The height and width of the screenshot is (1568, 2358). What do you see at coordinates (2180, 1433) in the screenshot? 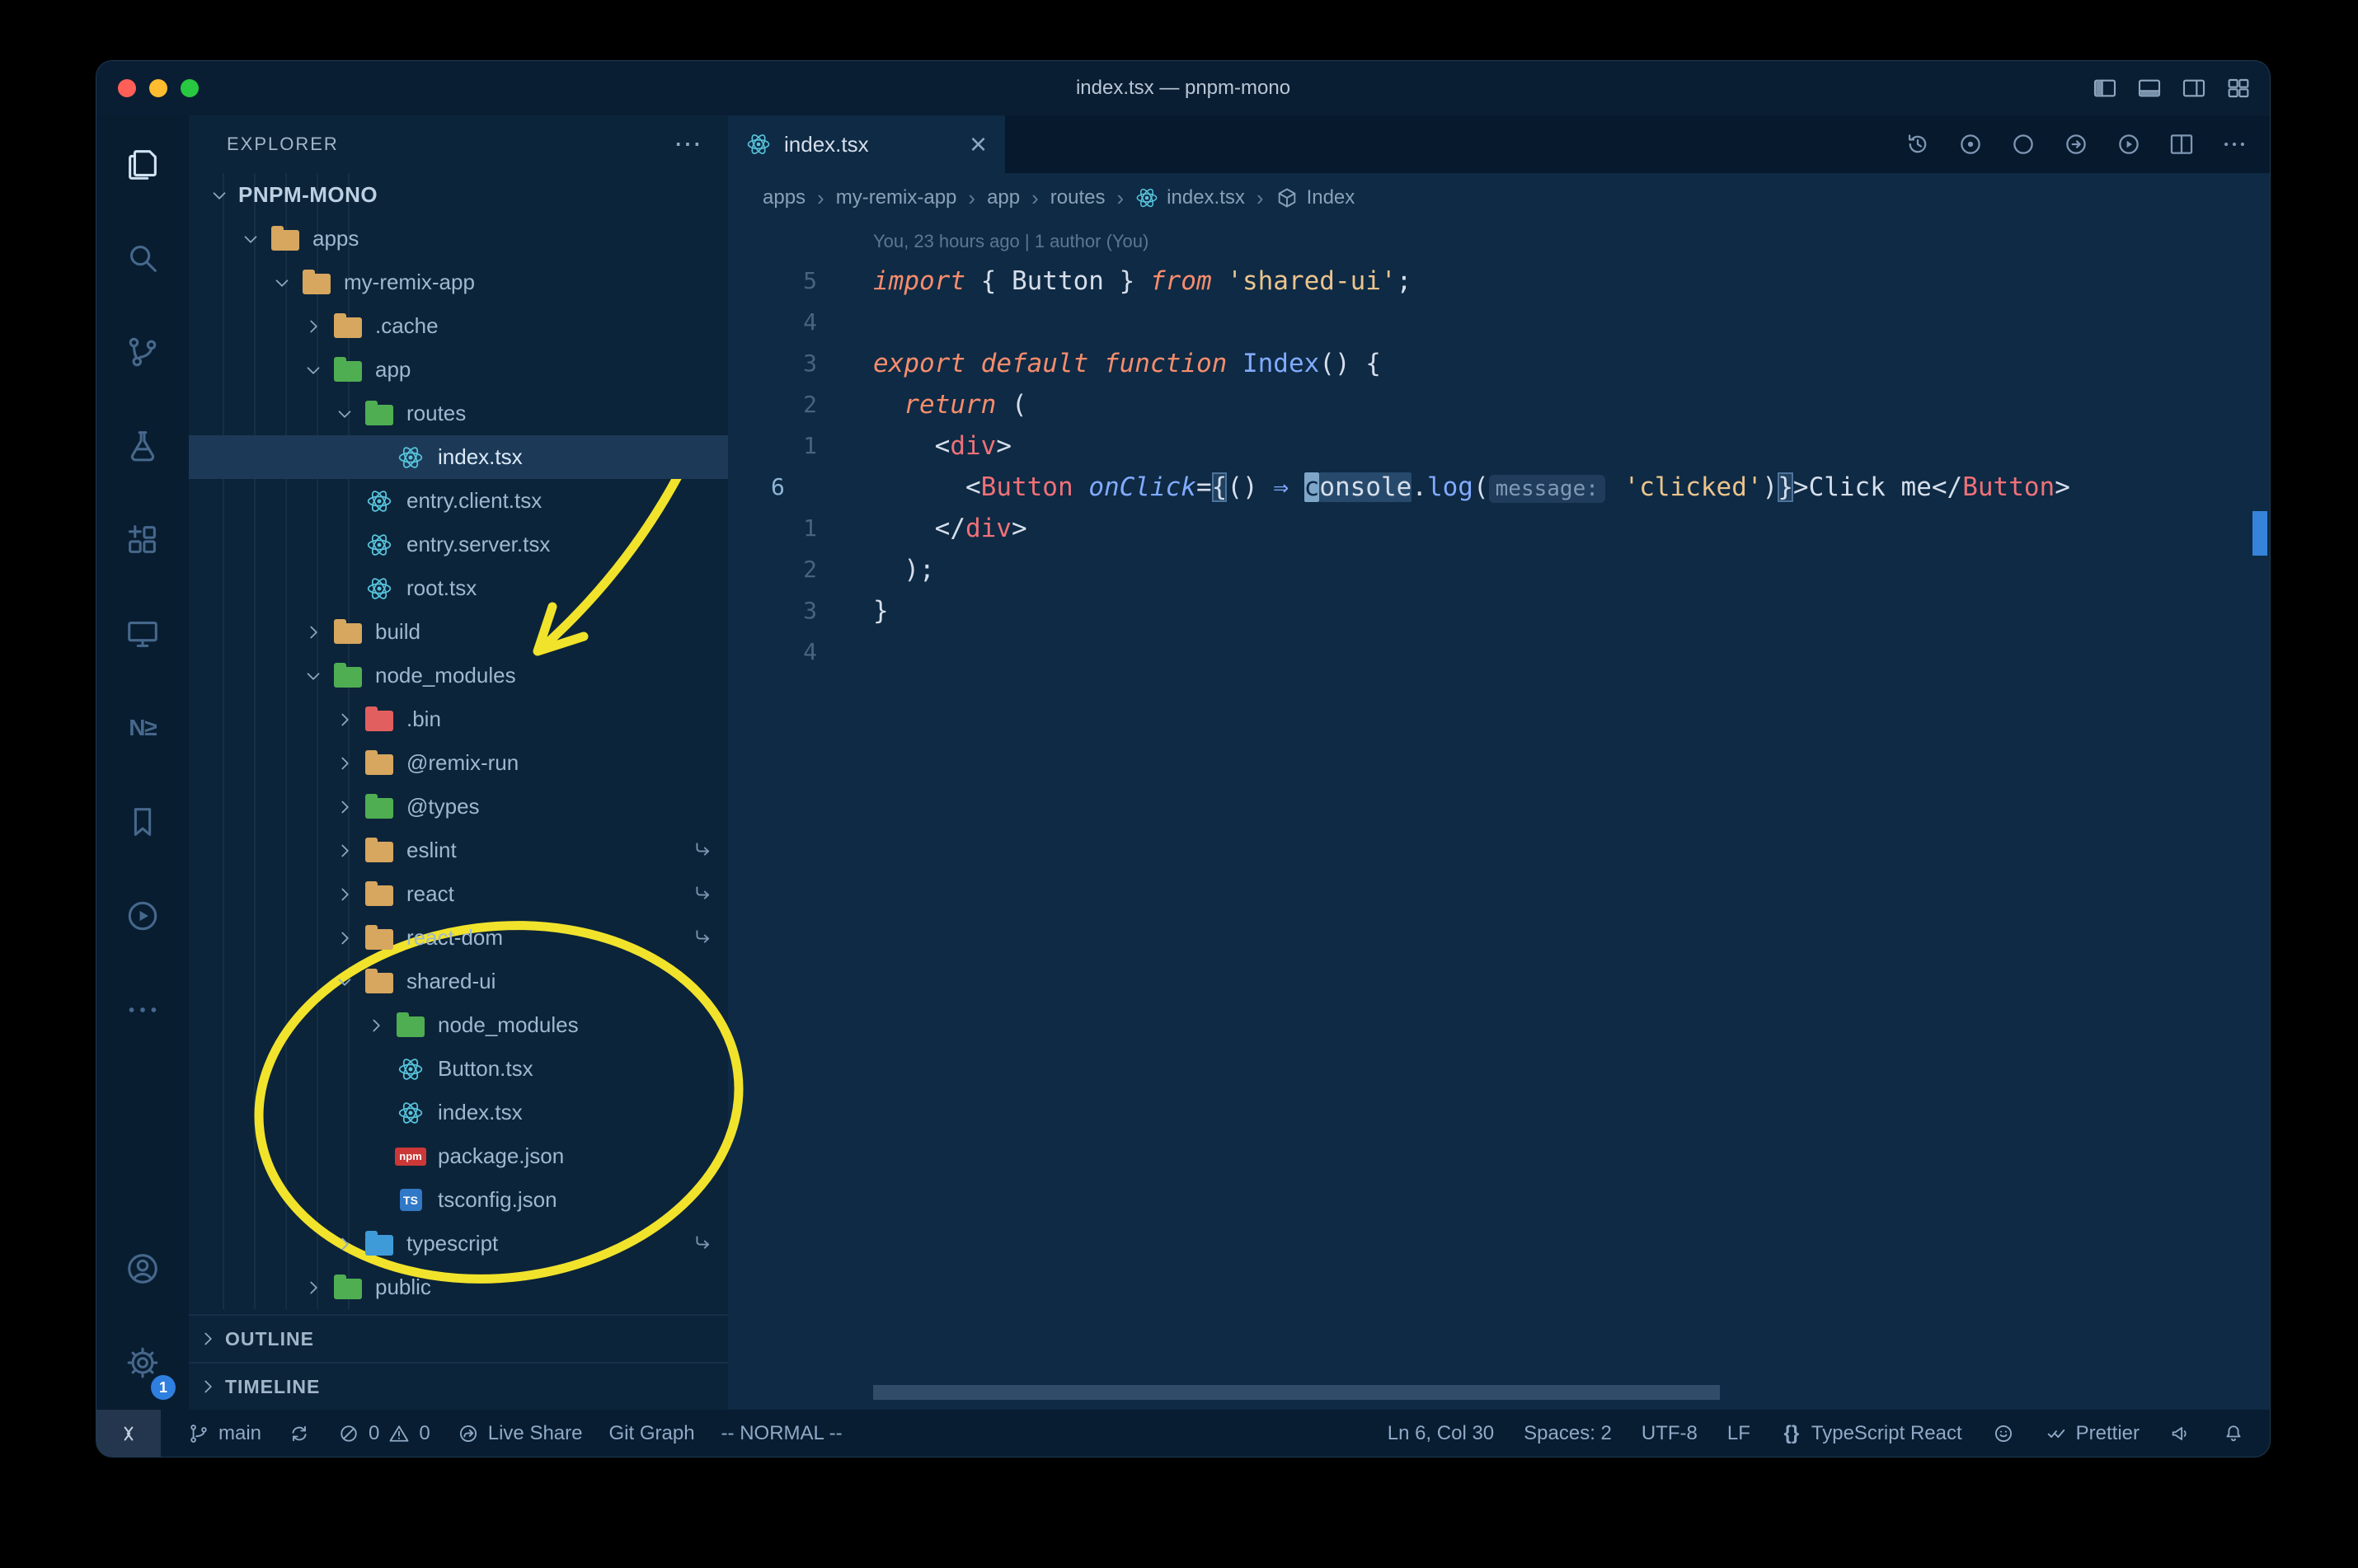
I see `status-announce` at bounding box center [2180, 1433].